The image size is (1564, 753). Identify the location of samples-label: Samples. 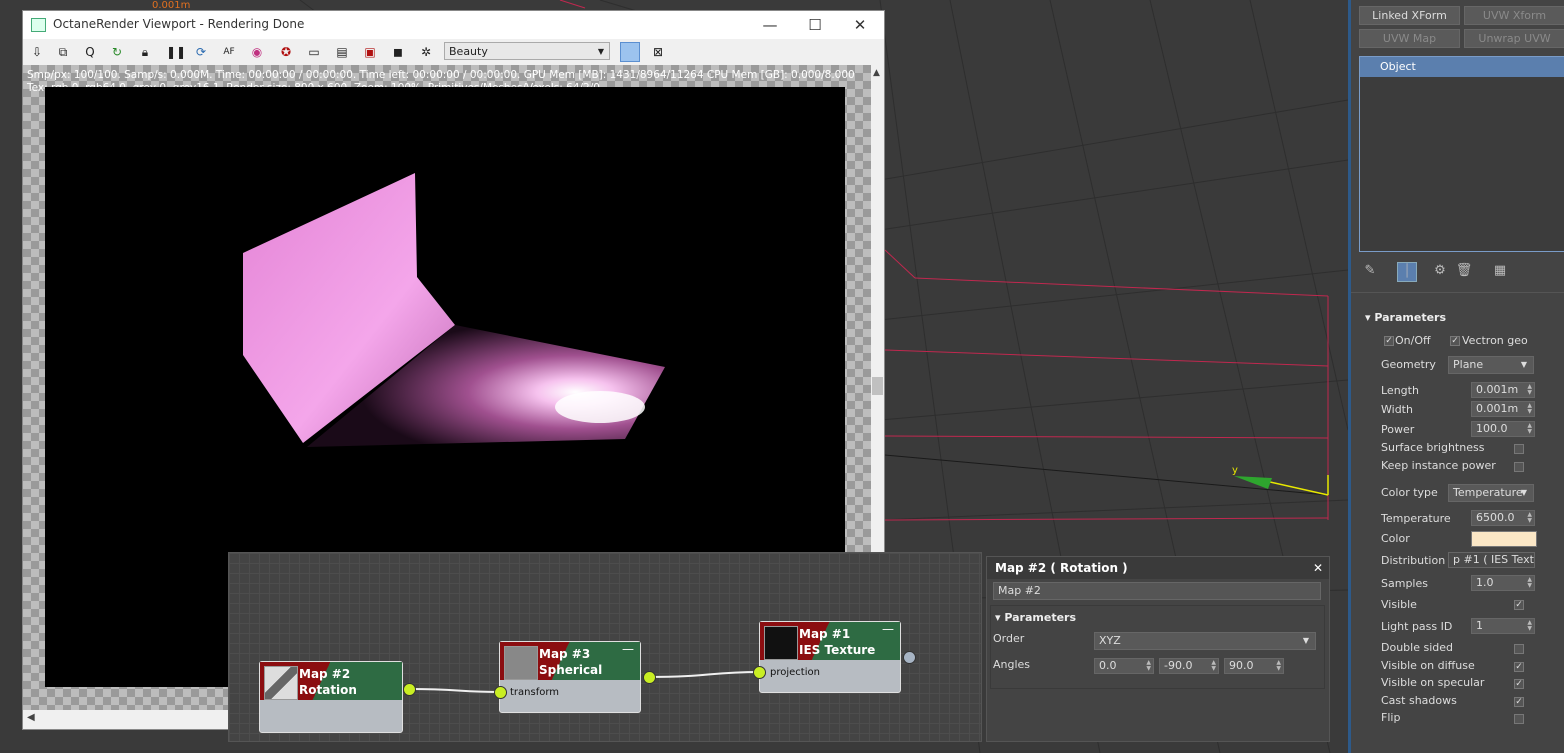
(1404, 583).